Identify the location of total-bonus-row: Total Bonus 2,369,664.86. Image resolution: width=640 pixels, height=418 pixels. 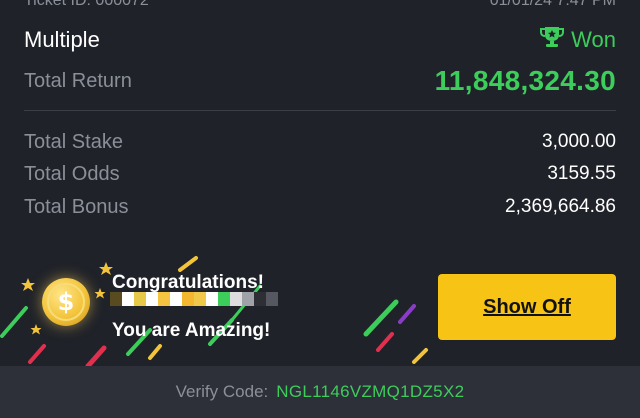
(320, 207).